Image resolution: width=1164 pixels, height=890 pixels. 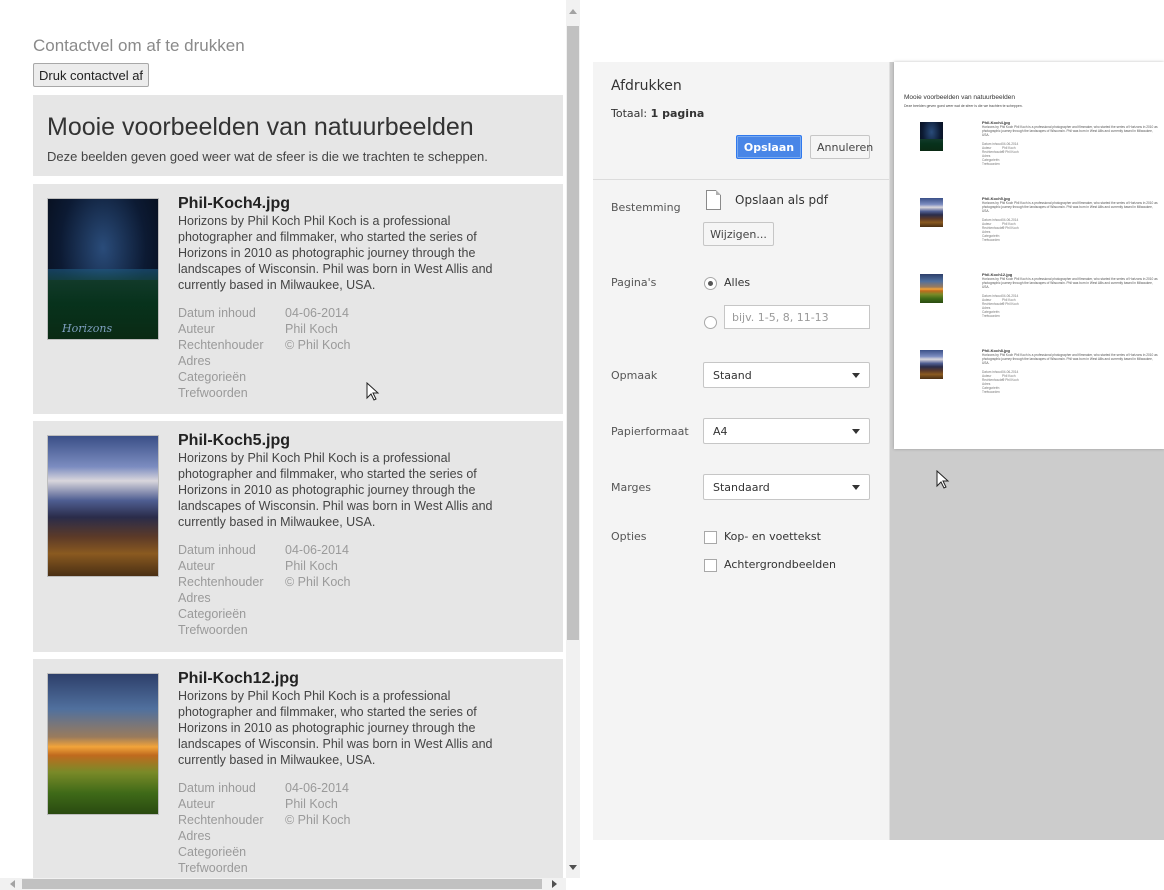 What do you see at coordinates (573, 867) in the screenshot?
I see `scroll-down-icon` at bounding box center [573, 867].